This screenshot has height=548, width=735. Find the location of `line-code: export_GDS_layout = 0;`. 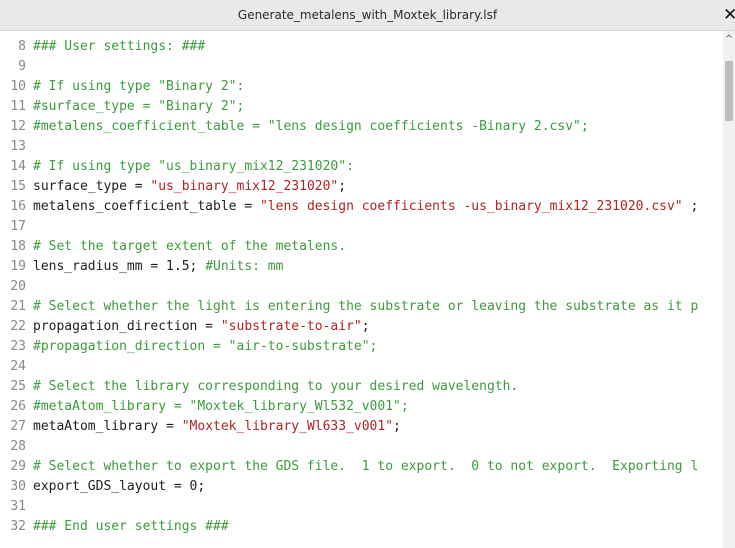

line-code: export_GDS_layout = 0; is located at coordinates (119, 486).